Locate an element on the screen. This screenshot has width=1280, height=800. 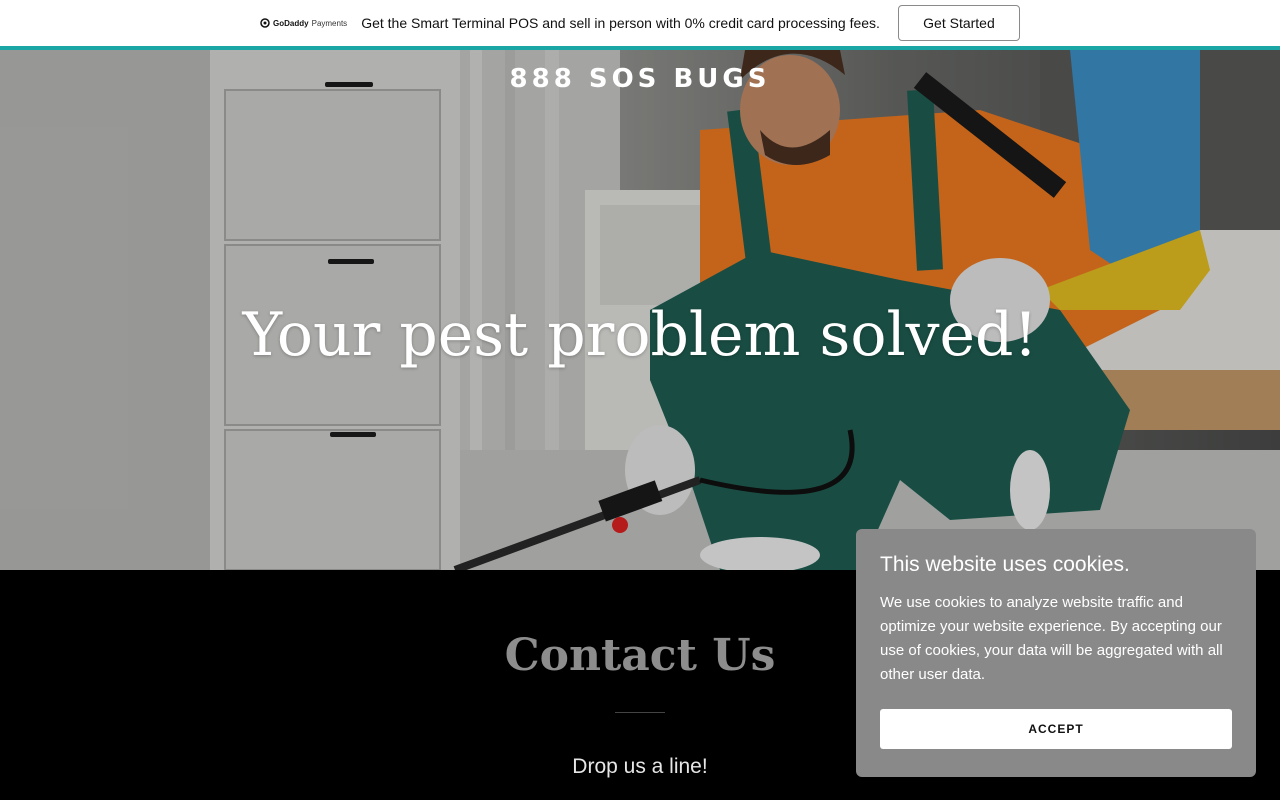
cookie-title: This website uses cookies. is located at coordinates (1005, 564).